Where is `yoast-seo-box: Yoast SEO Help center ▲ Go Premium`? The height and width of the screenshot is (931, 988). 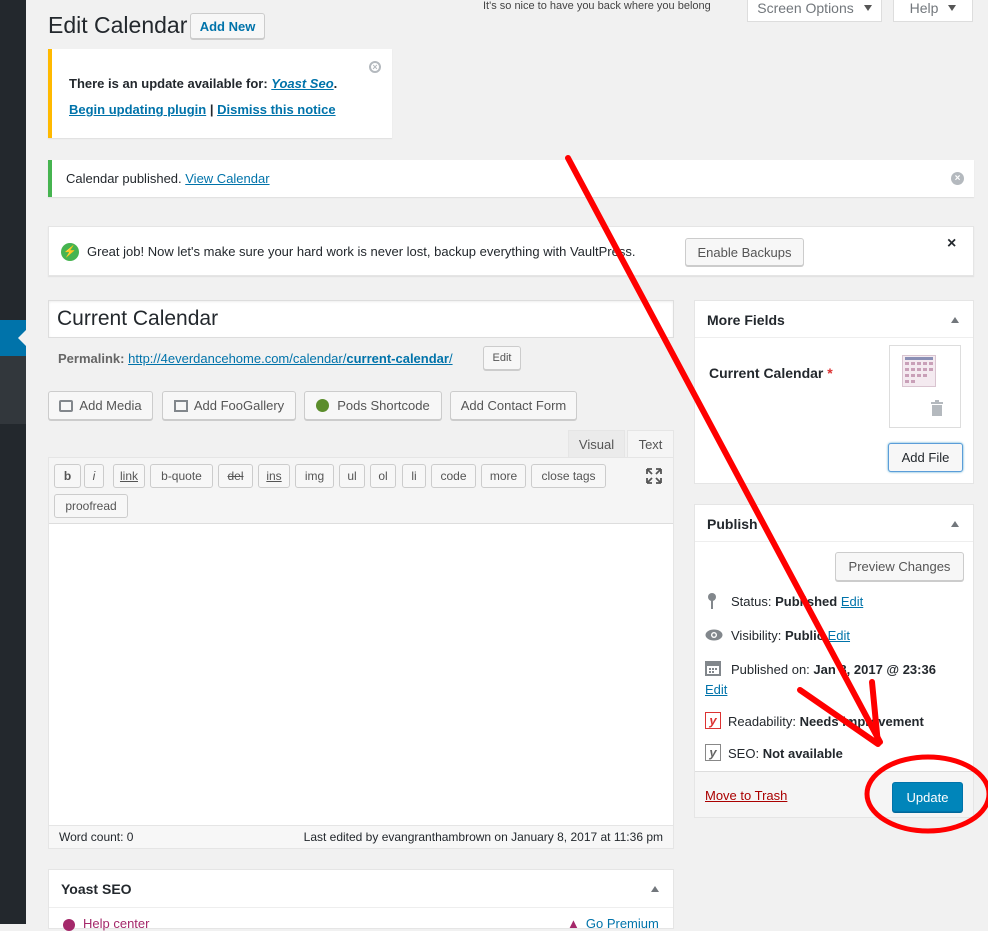
yoast-seo-box: Yoast SEO Help center ▲ Go Premium is located at coordinates (361, 900).